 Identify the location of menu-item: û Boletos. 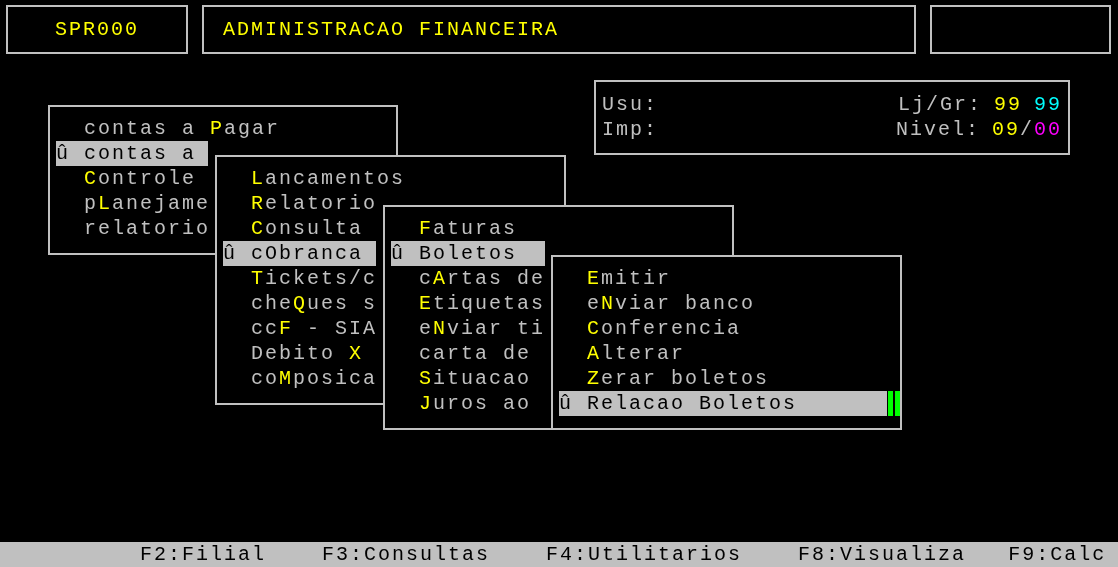
(468, 253).